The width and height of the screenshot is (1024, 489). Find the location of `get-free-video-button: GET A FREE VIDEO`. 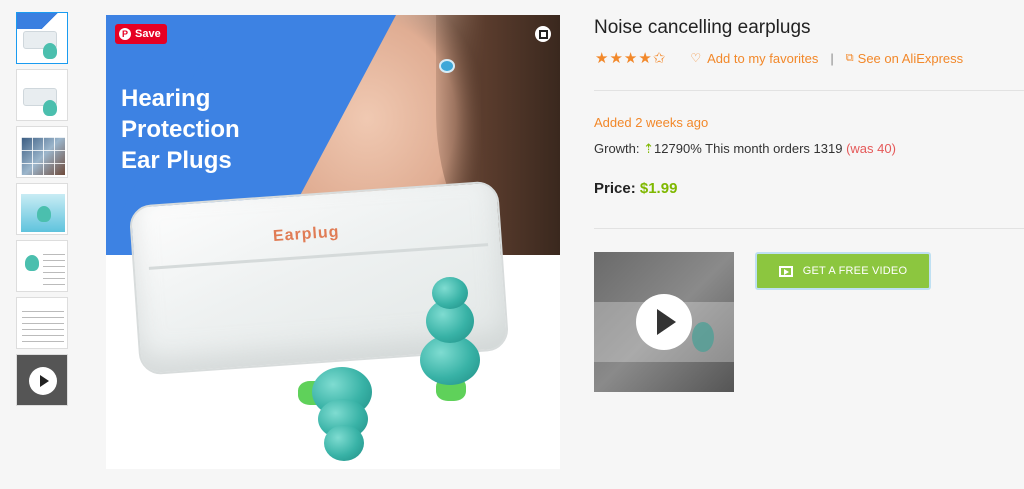

get-free-video-button: GET A FREE VIDEO is located at coordinates (843, 271).